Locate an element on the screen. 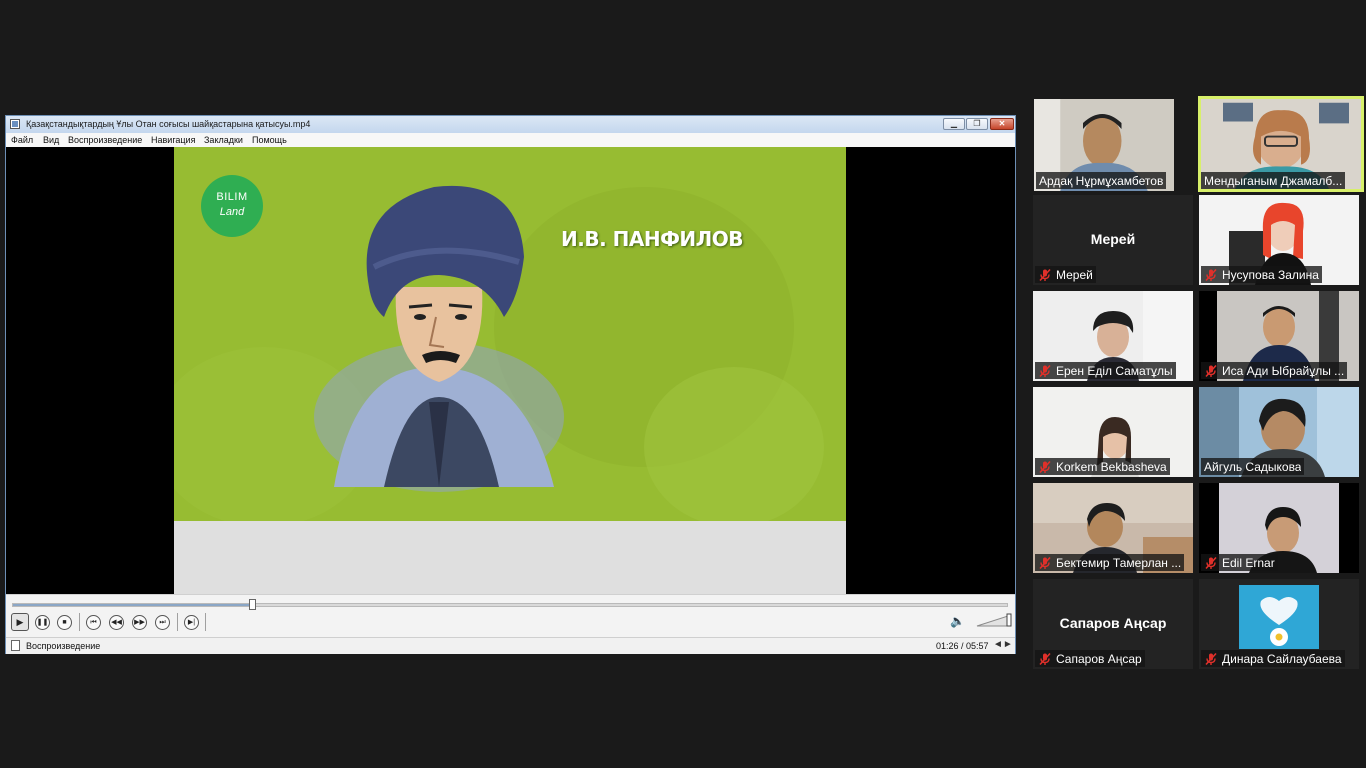 This screenshot has width=1366, height=768. speaker-icon: 🔈 is located at coordinates (957, 621).